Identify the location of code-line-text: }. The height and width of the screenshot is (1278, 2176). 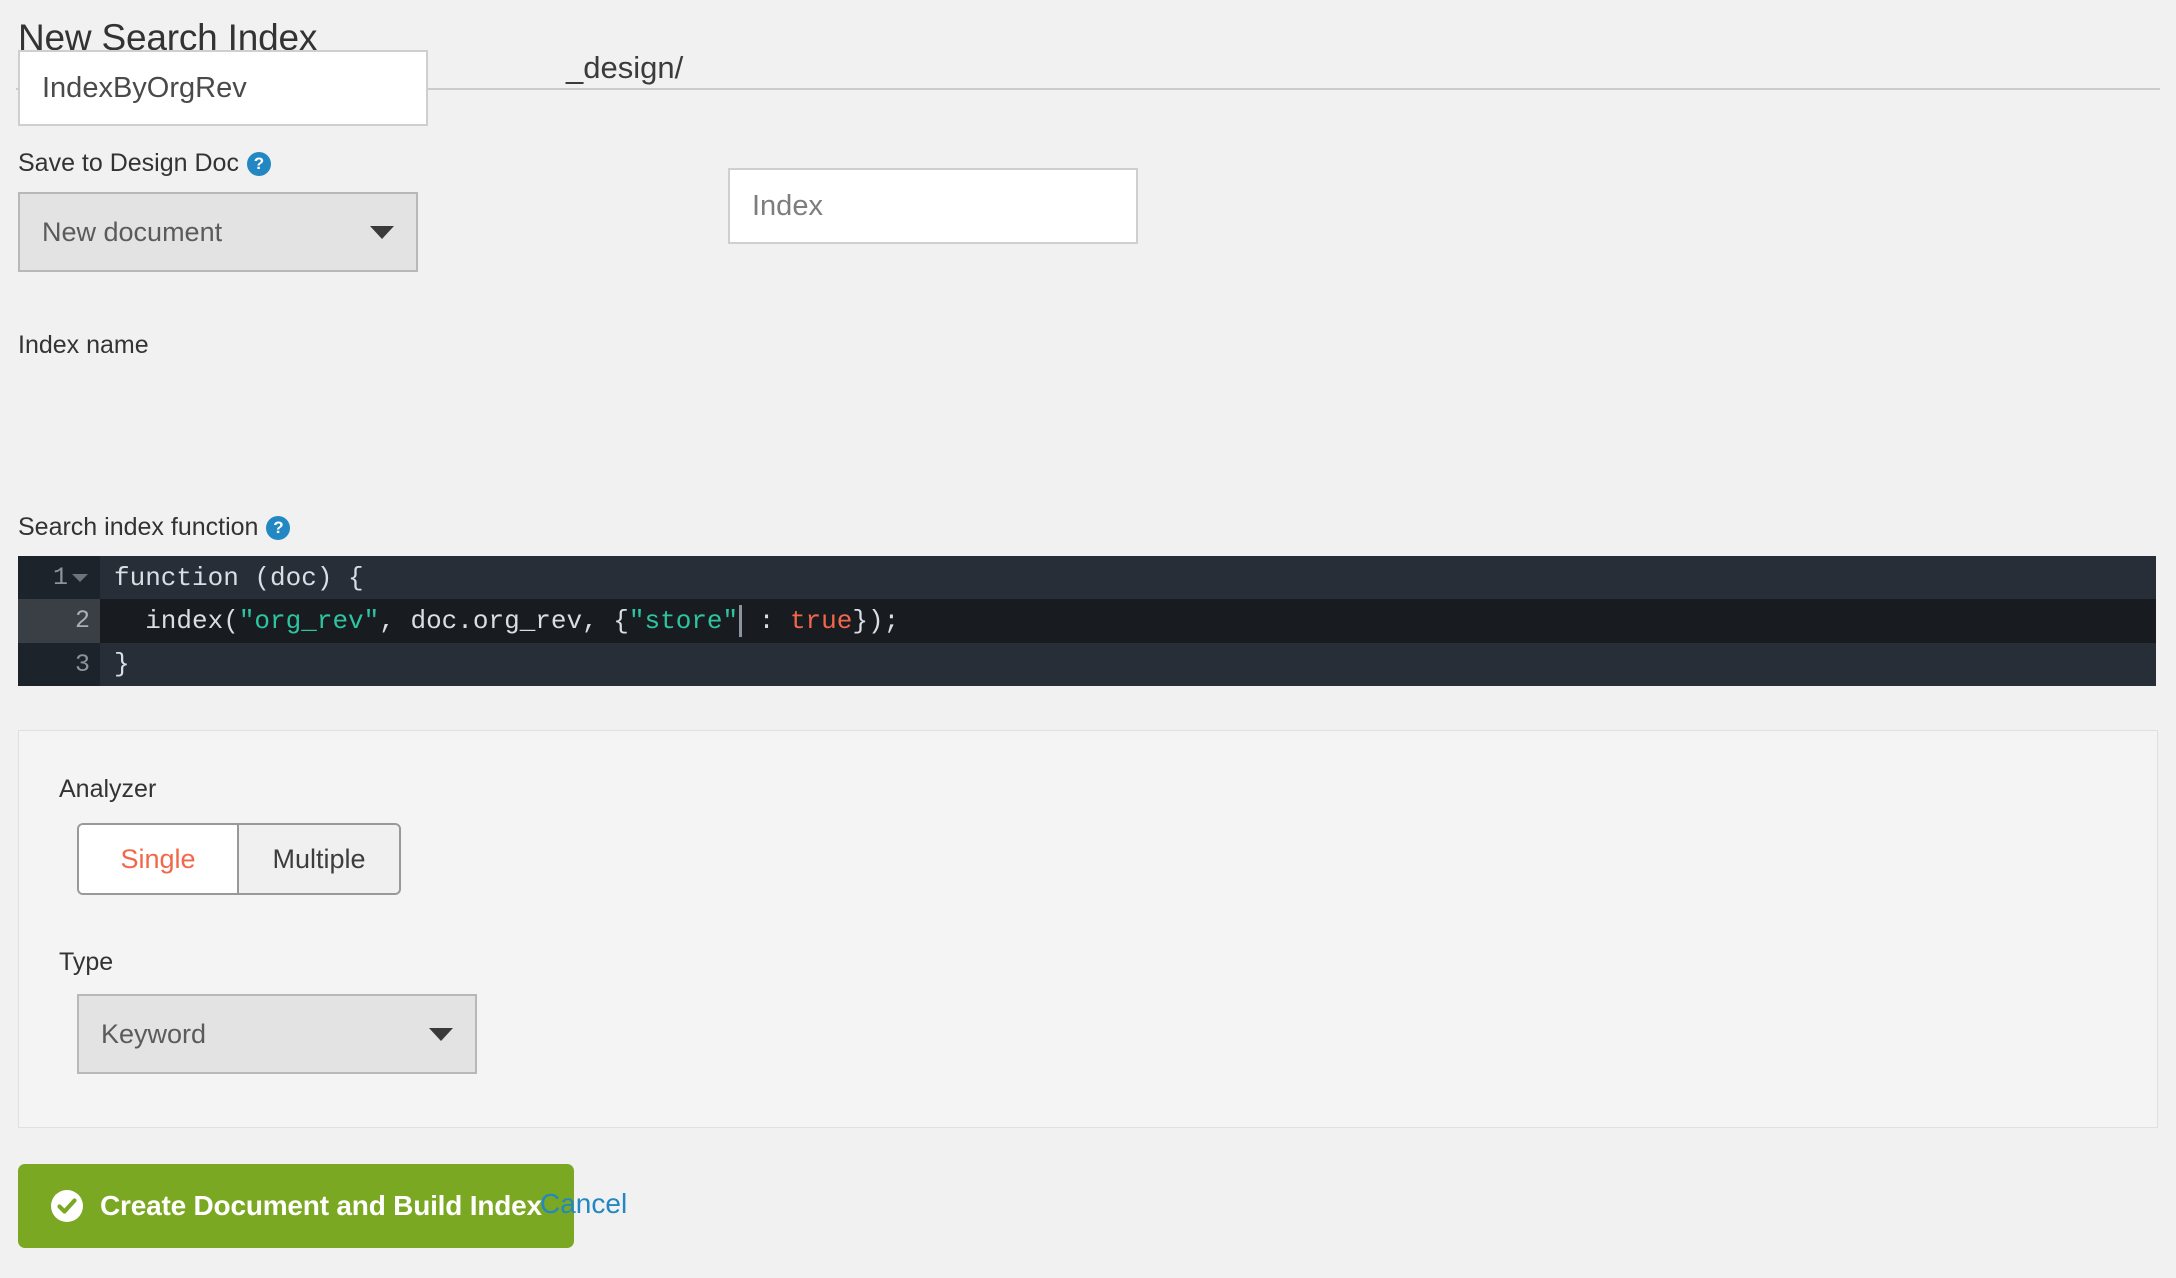
(1128, 664).